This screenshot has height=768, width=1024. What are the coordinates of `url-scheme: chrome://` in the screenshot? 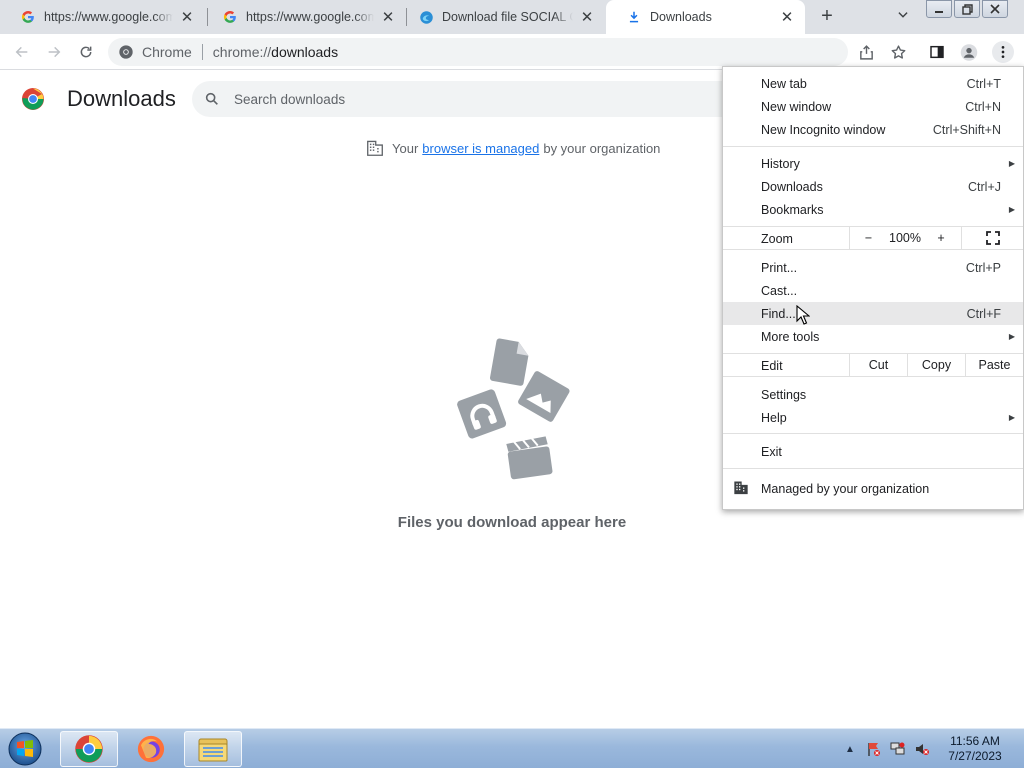 It's located at (242, 52).